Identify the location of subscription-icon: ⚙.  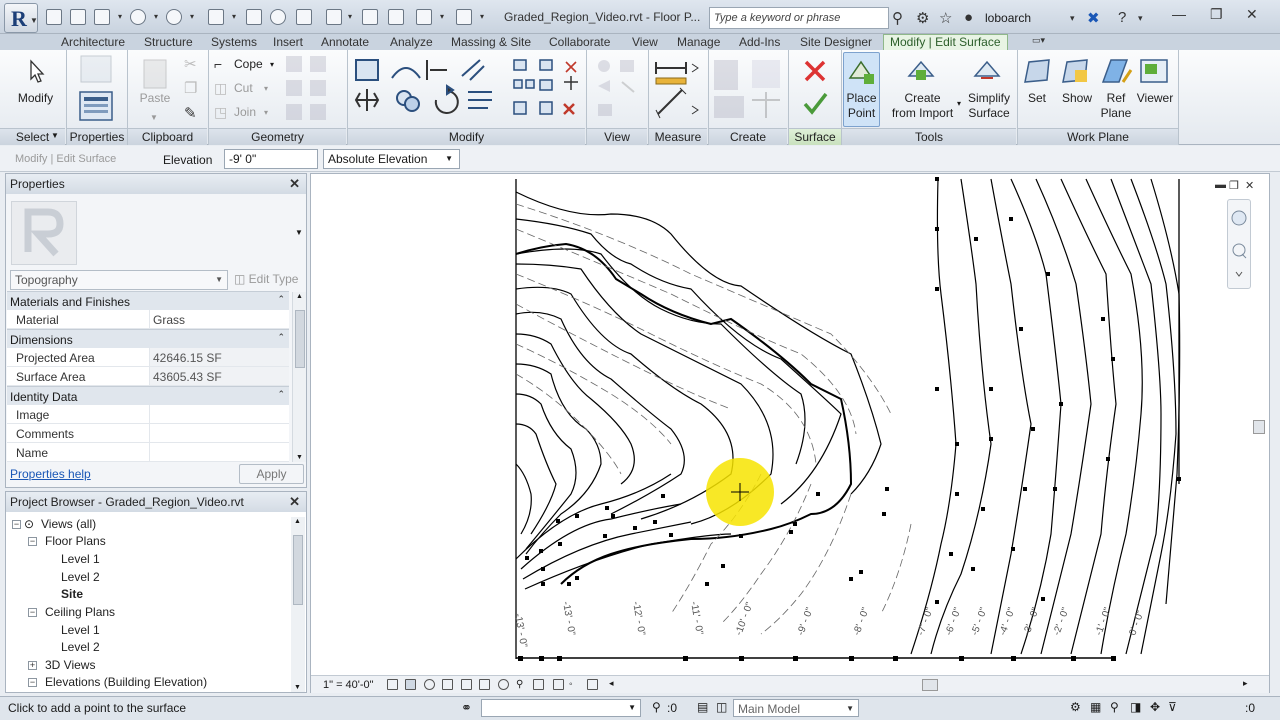
(922, 18).